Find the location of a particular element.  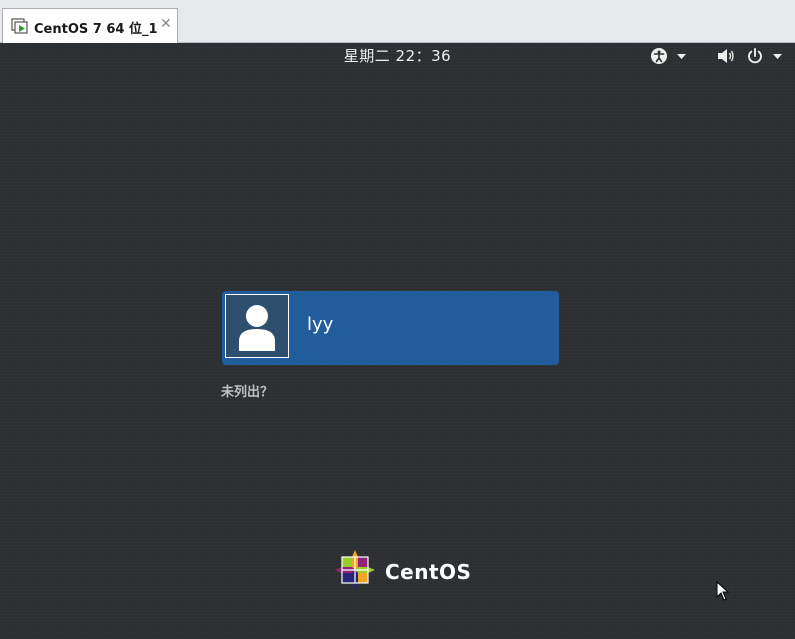

vm-tab: CentOS 7 64 位_1 ✕ is located at coordinates (90, 25).